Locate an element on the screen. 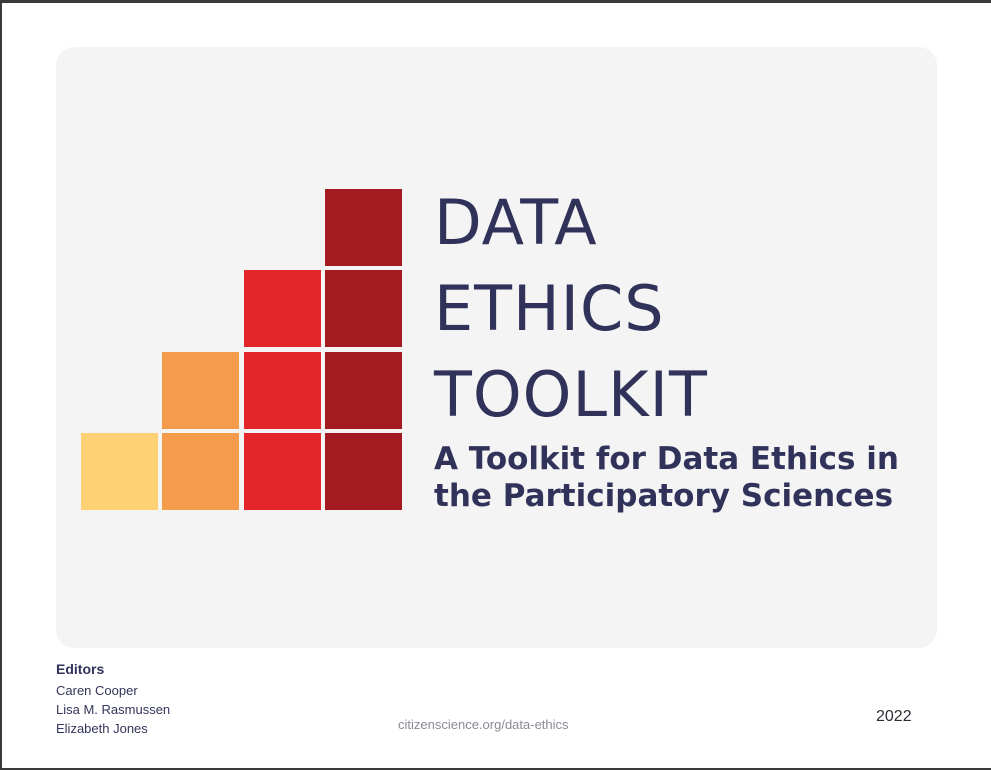 The width and height of the screenshot is (991, 770). footer-url: citizenscience.org/data-ethics is located at coordinates (483, 724).